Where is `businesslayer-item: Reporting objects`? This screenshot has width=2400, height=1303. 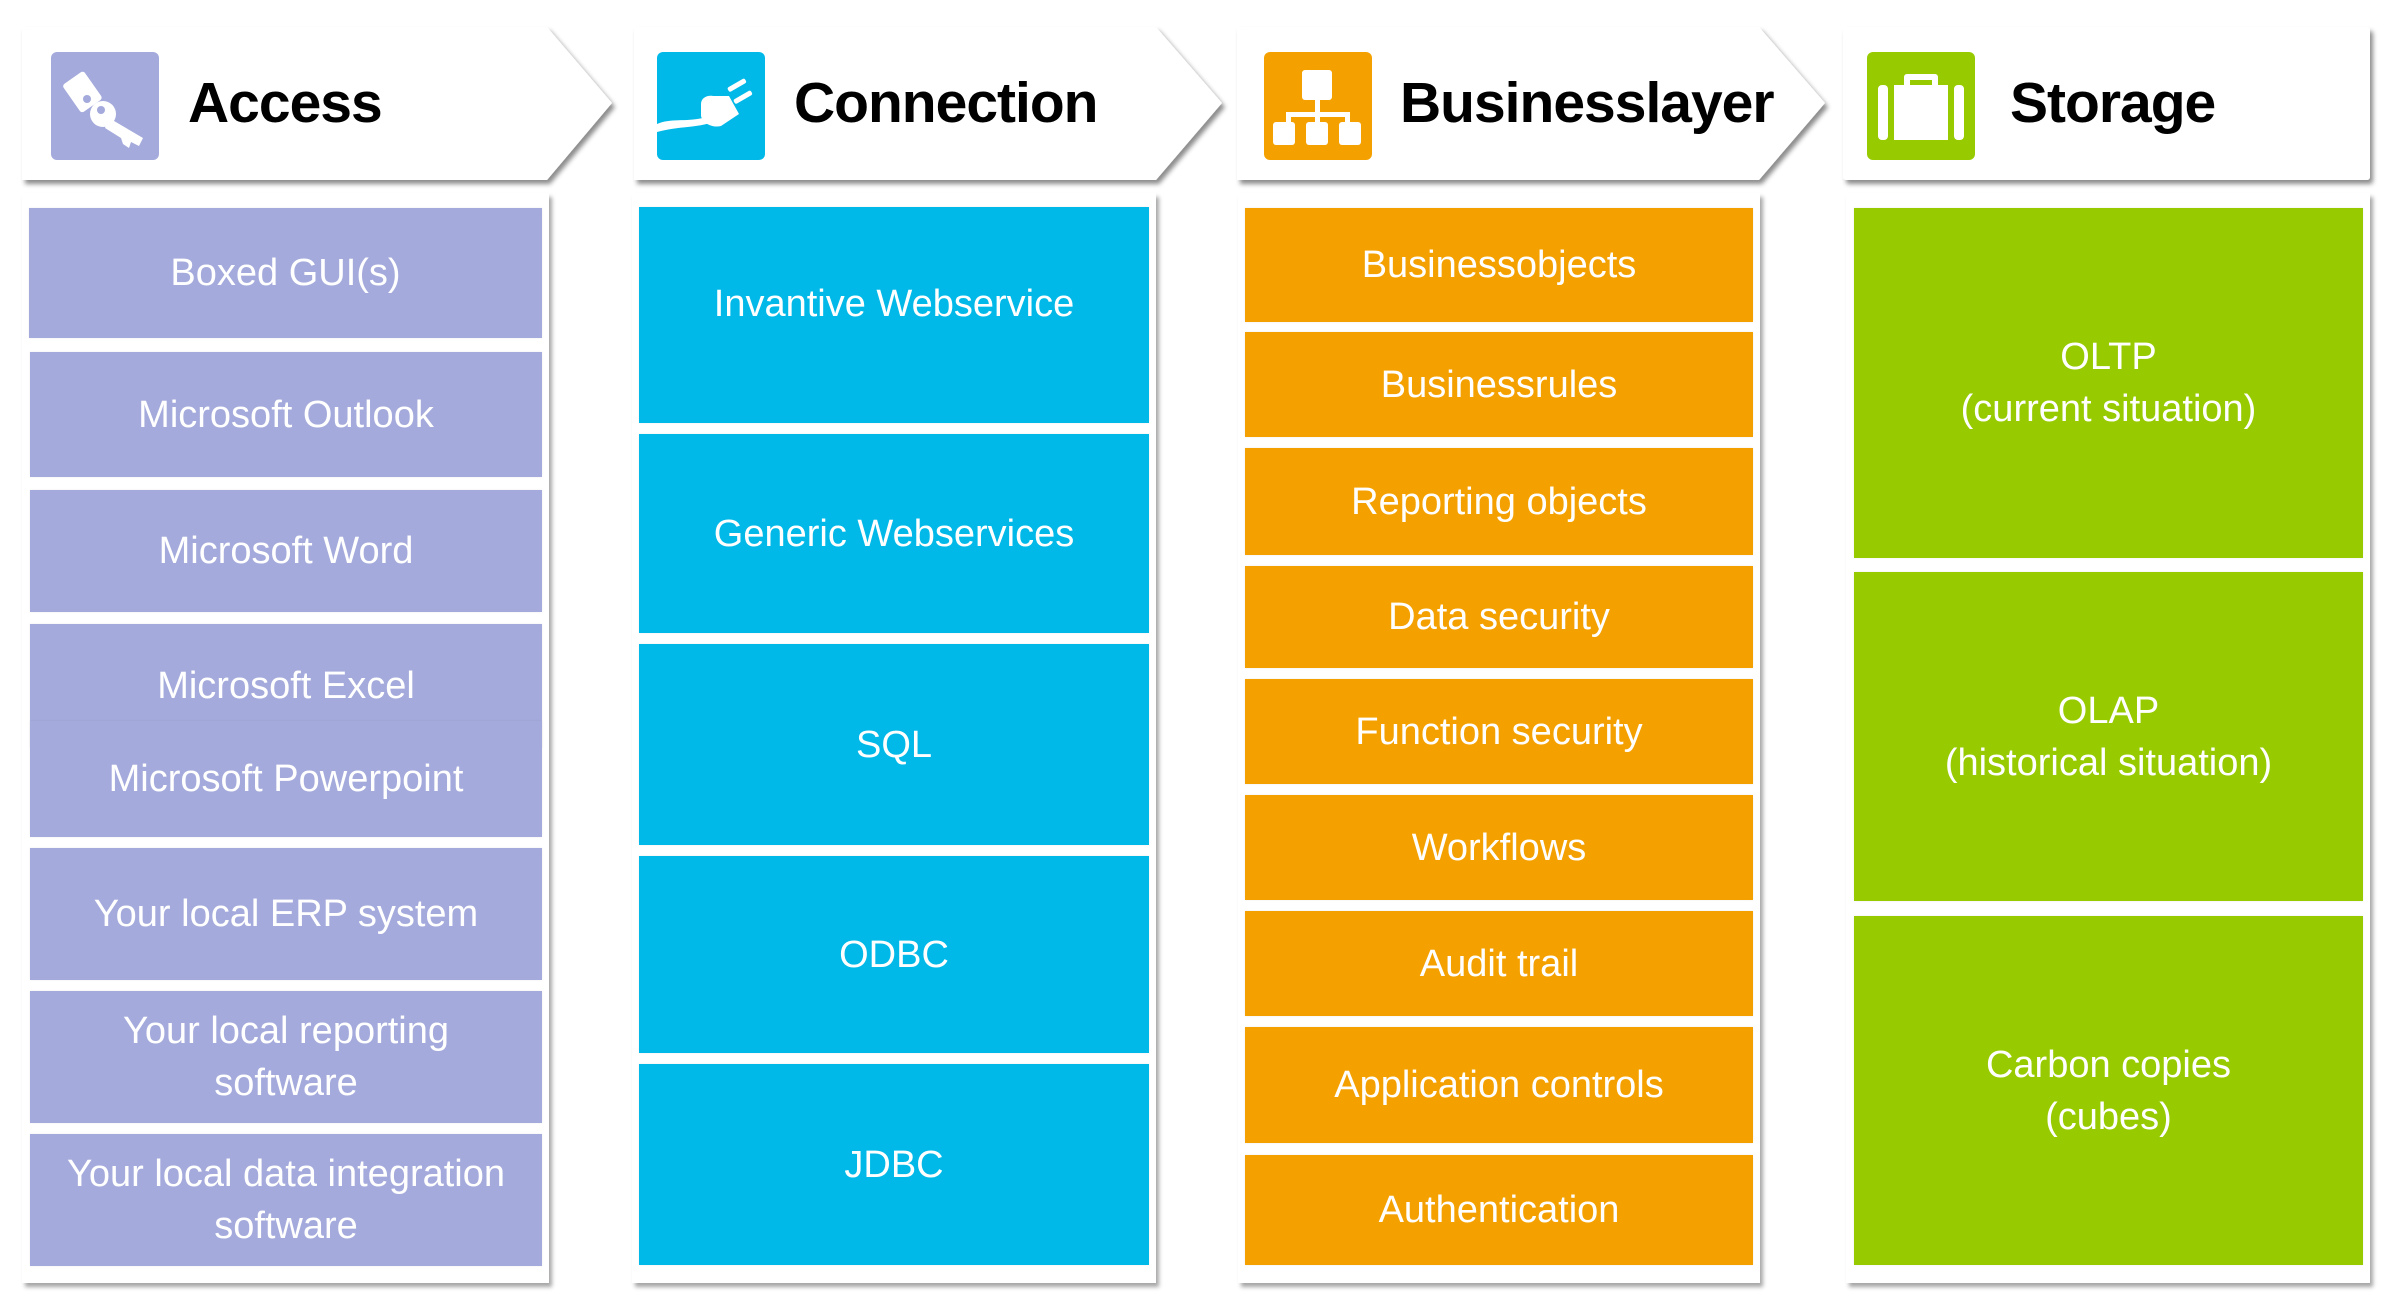 businesslayer-item: Reporting objects is located at coordinates (1499, 501).